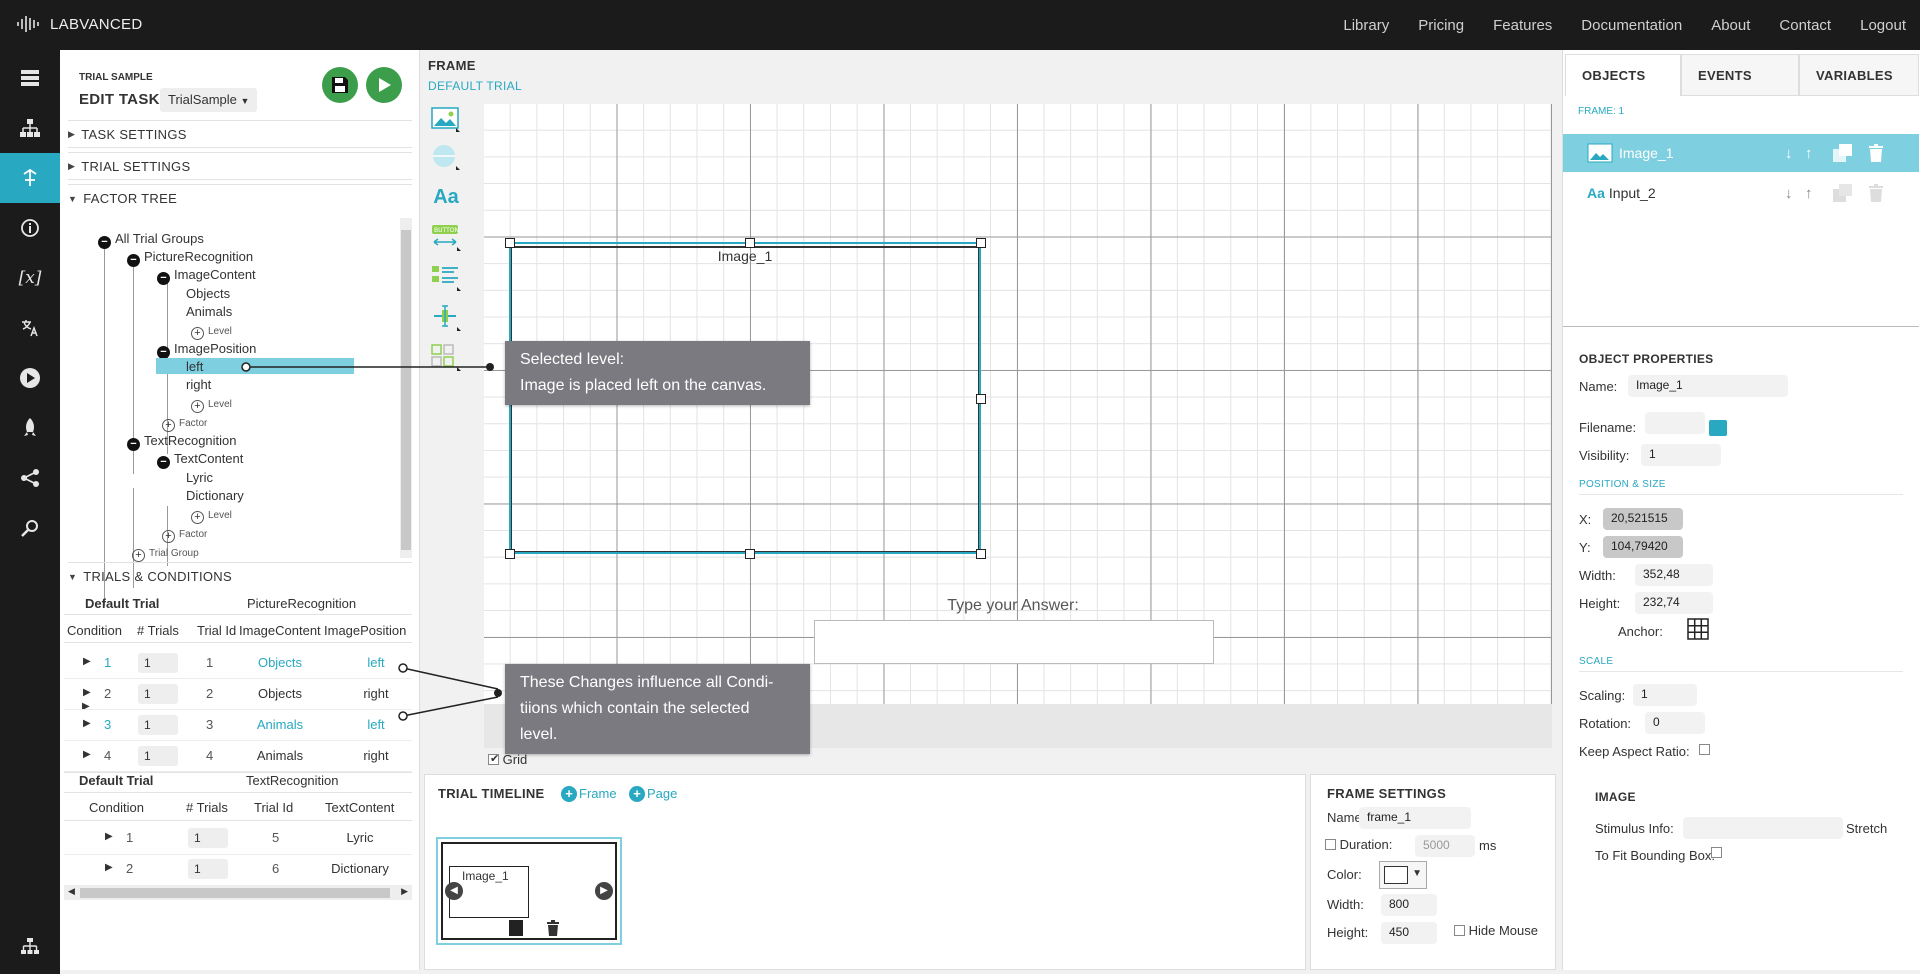  I want to click on nav-library: Library, so click(1366, 25).